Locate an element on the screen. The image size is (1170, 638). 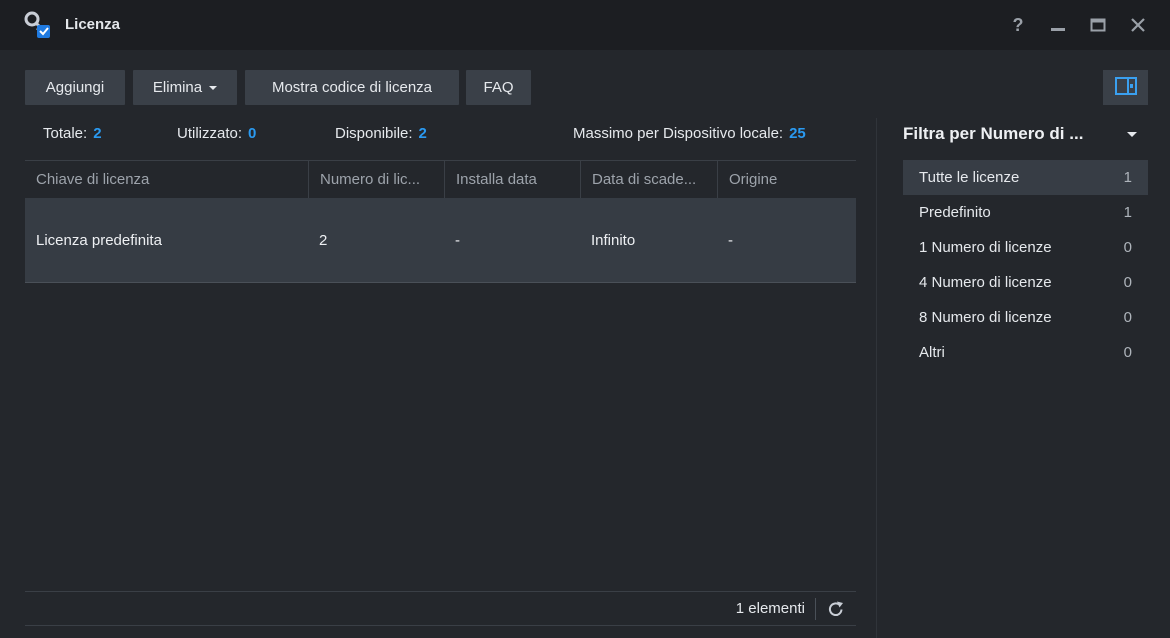
filter-item-label: Altri is located at coordinates (932, 352).